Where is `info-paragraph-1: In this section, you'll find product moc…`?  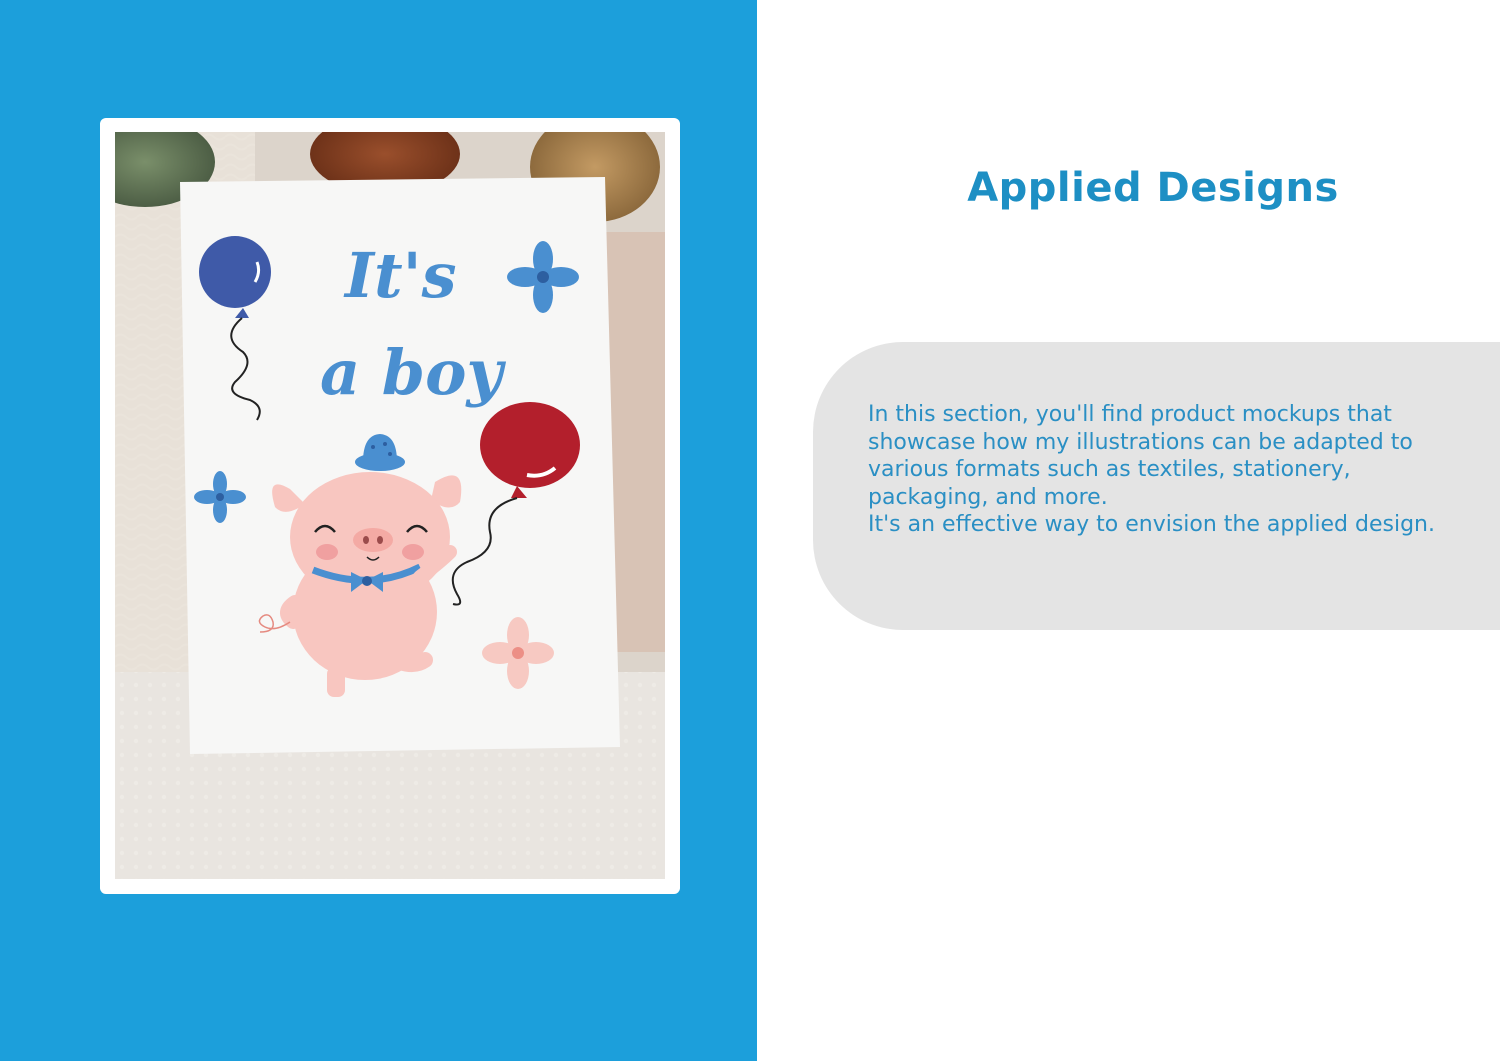 info-paragraph-1: In this section, you'll find product moc… is located at coordinates (1140, 456).